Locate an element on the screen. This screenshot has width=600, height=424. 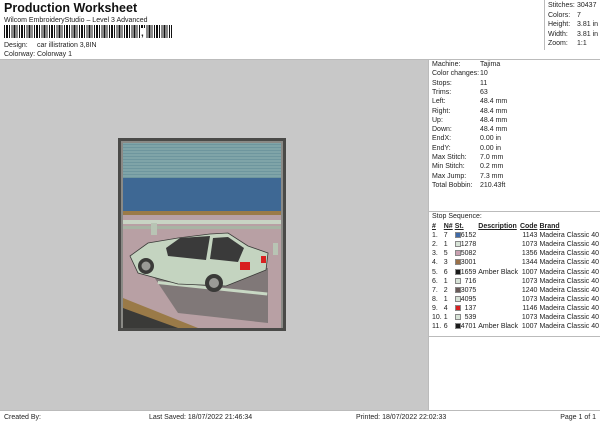
colorway-label: Colorway: is located at coordinates (20, 54).